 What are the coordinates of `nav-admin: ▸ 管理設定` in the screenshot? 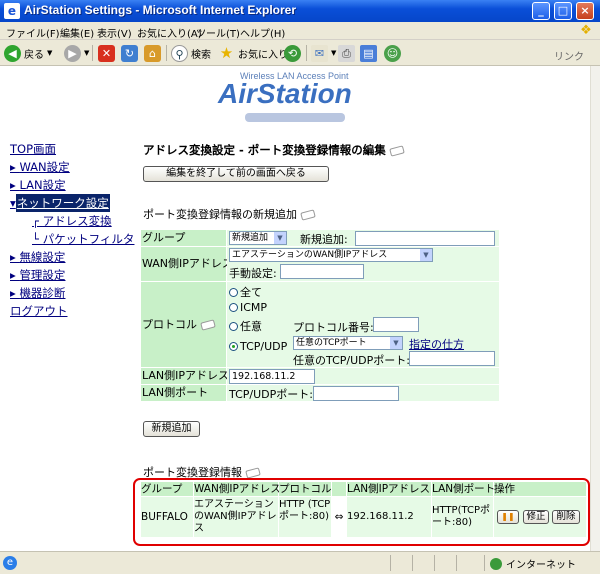 It's located at (70, 275).